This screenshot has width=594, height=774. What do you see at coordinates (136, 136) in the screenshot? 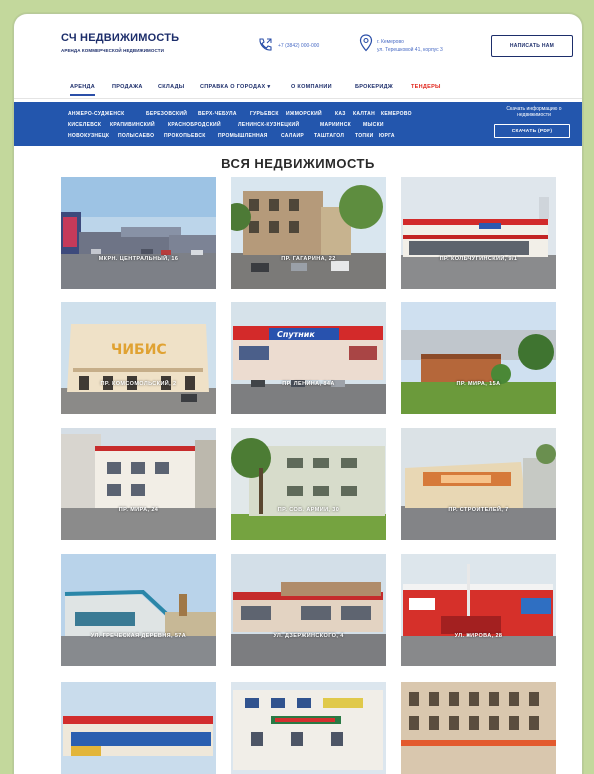
I see `city-link: ПОЛЫСАЕВО` at bounding box center [136, 136].